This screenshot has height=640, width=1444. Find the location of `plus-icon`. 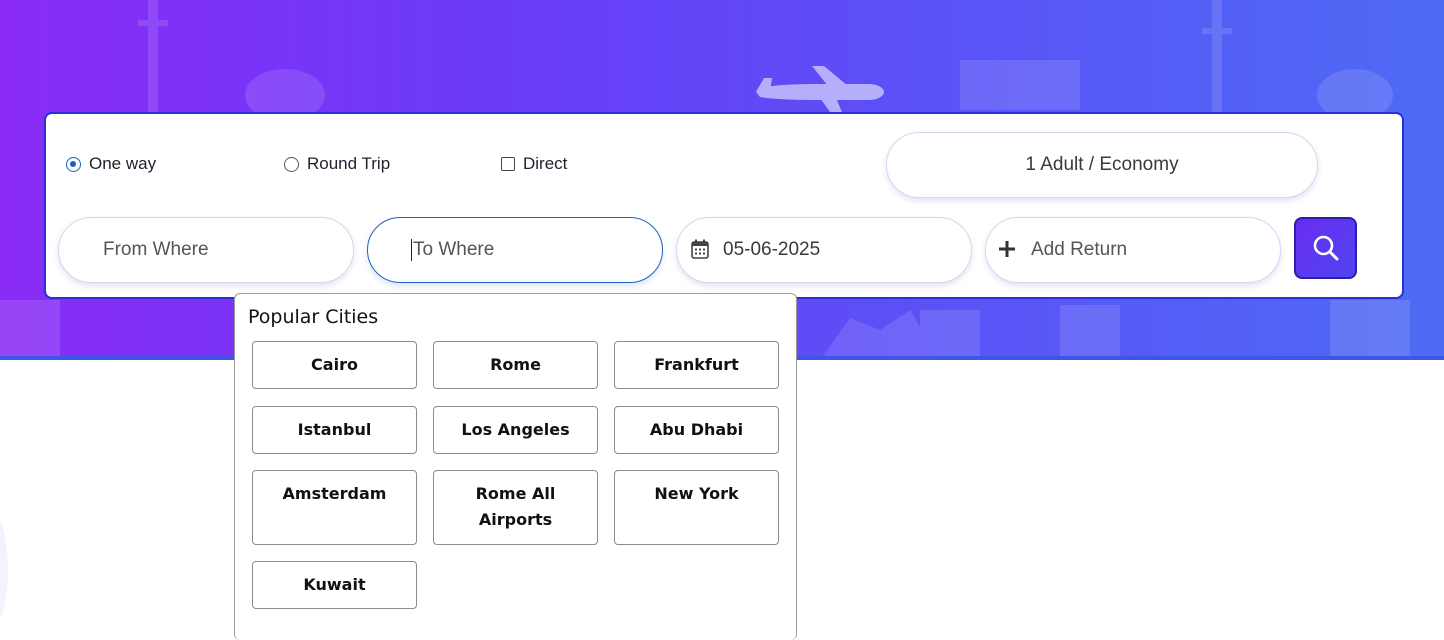

plus-icon is located at coordinates (1008, 250).